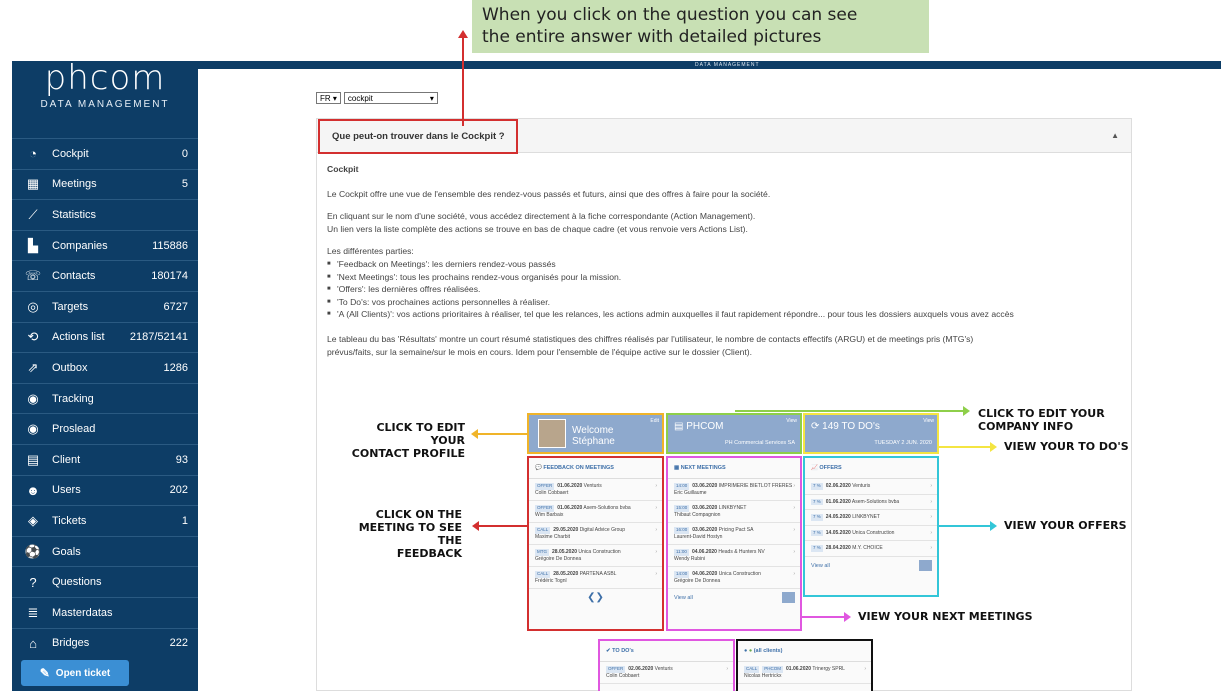  I want to click on sidebar-item-masterdatas: ≣ Masterdatas, so click(105, 612).